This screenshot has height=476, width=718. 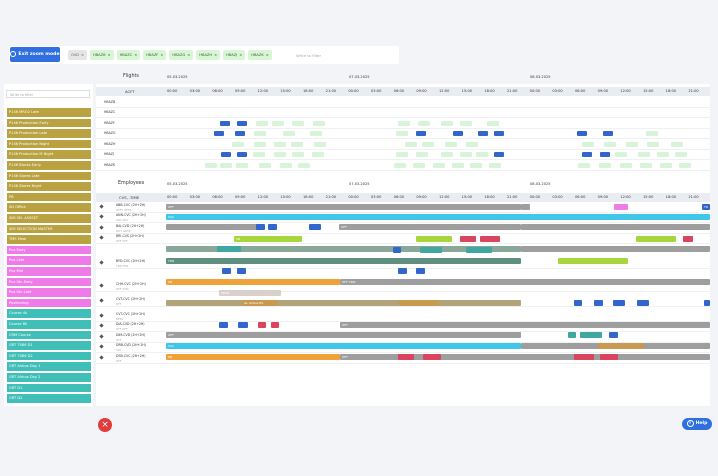 I want to click on activity-item: Pco Mid, so click(x=49, y=271).